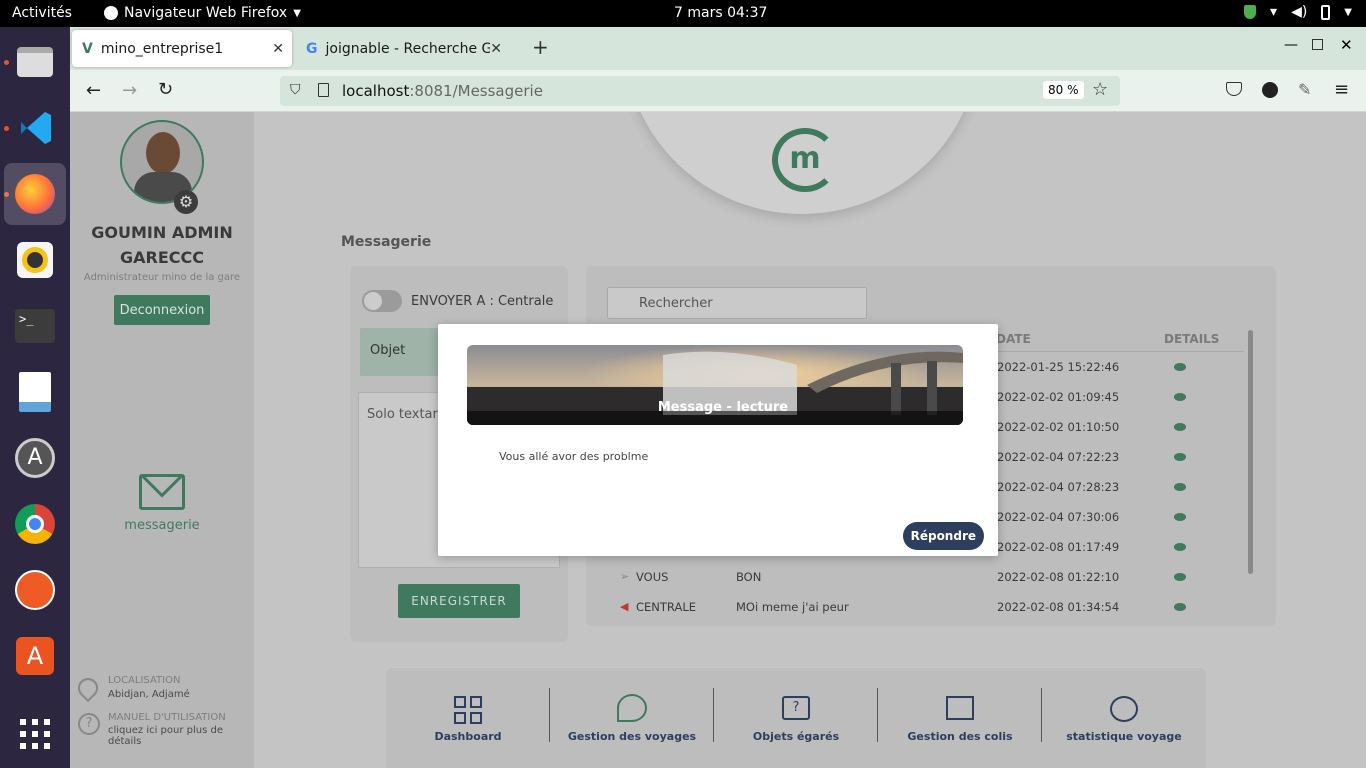 This screenshot has width=1366, height=768. Describe the element at coordinates (162, 245) in the screenshot. I see `user-name: GOUMIN ADMIN GARECCC` at that location.